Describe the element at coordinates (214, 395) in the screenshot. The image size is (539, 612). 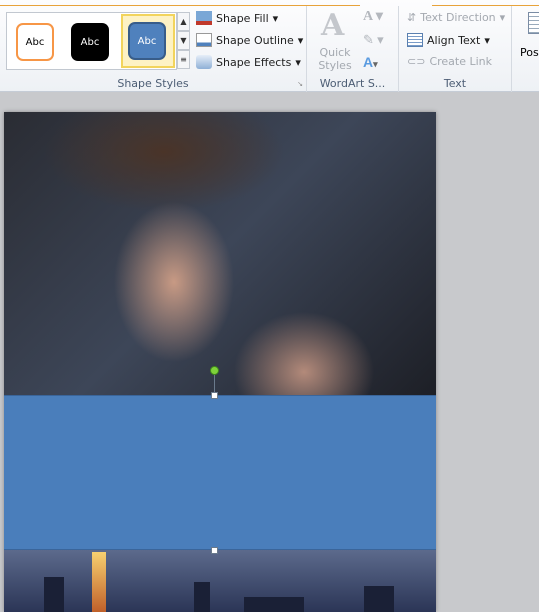
I see `resize-handle-top` at that location.